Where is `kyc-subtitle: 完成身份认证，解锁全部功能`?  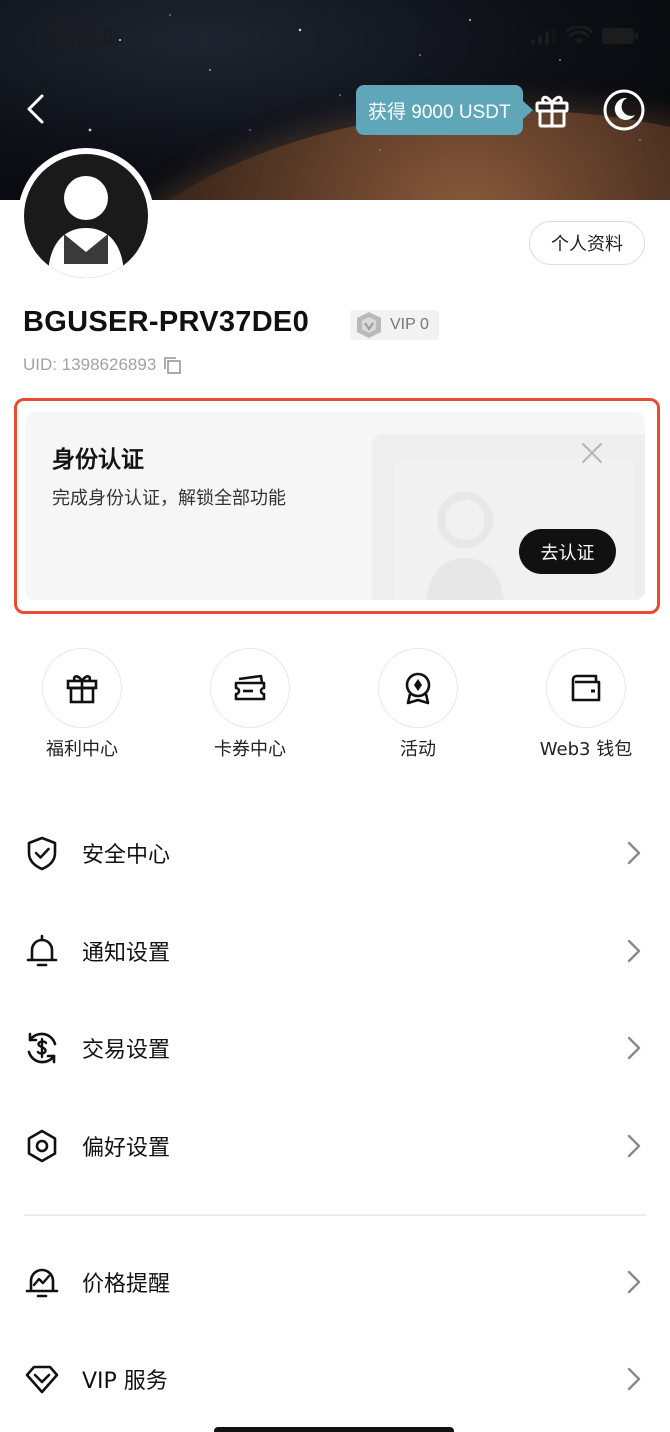
kyc-subtitle: 完成身份认证，解锁全部功能 is located at coordinates (169, 498).